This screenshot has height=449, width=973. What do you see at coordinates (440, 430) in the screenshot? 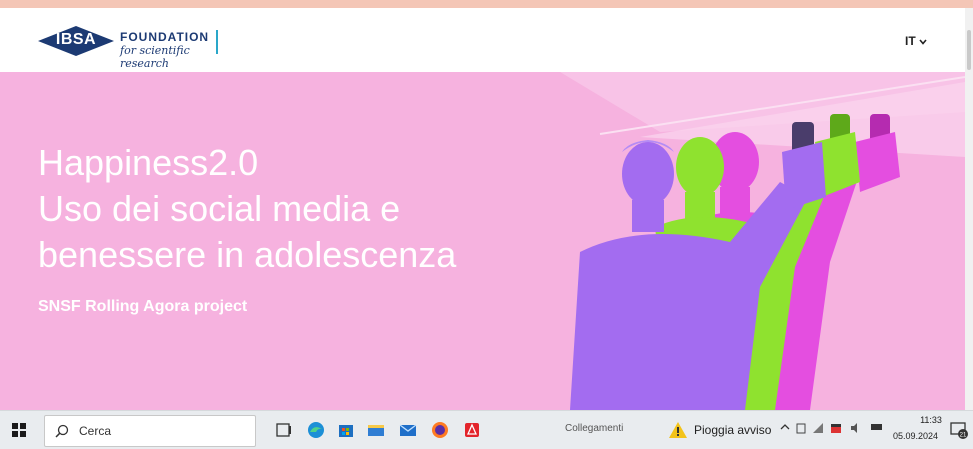
I see `firefox-icon` at bounding box center [440, 430].